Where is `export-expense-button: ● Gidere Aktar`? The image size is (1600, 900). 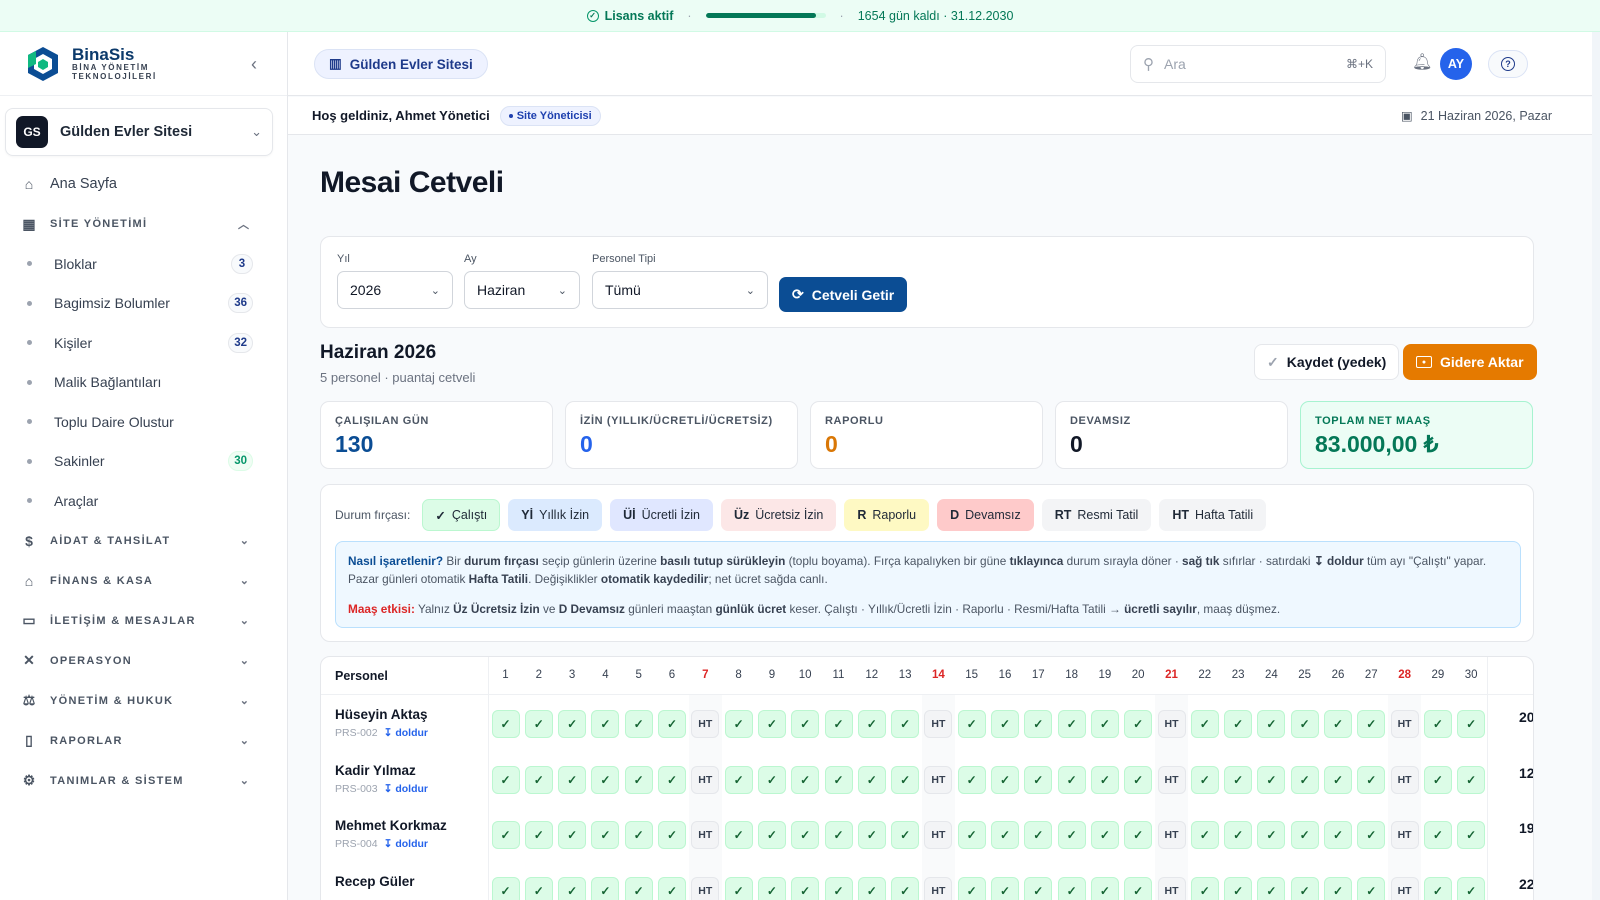
export-expense-button: ● Gidere Aktar is located at coordinates (1470, 362).